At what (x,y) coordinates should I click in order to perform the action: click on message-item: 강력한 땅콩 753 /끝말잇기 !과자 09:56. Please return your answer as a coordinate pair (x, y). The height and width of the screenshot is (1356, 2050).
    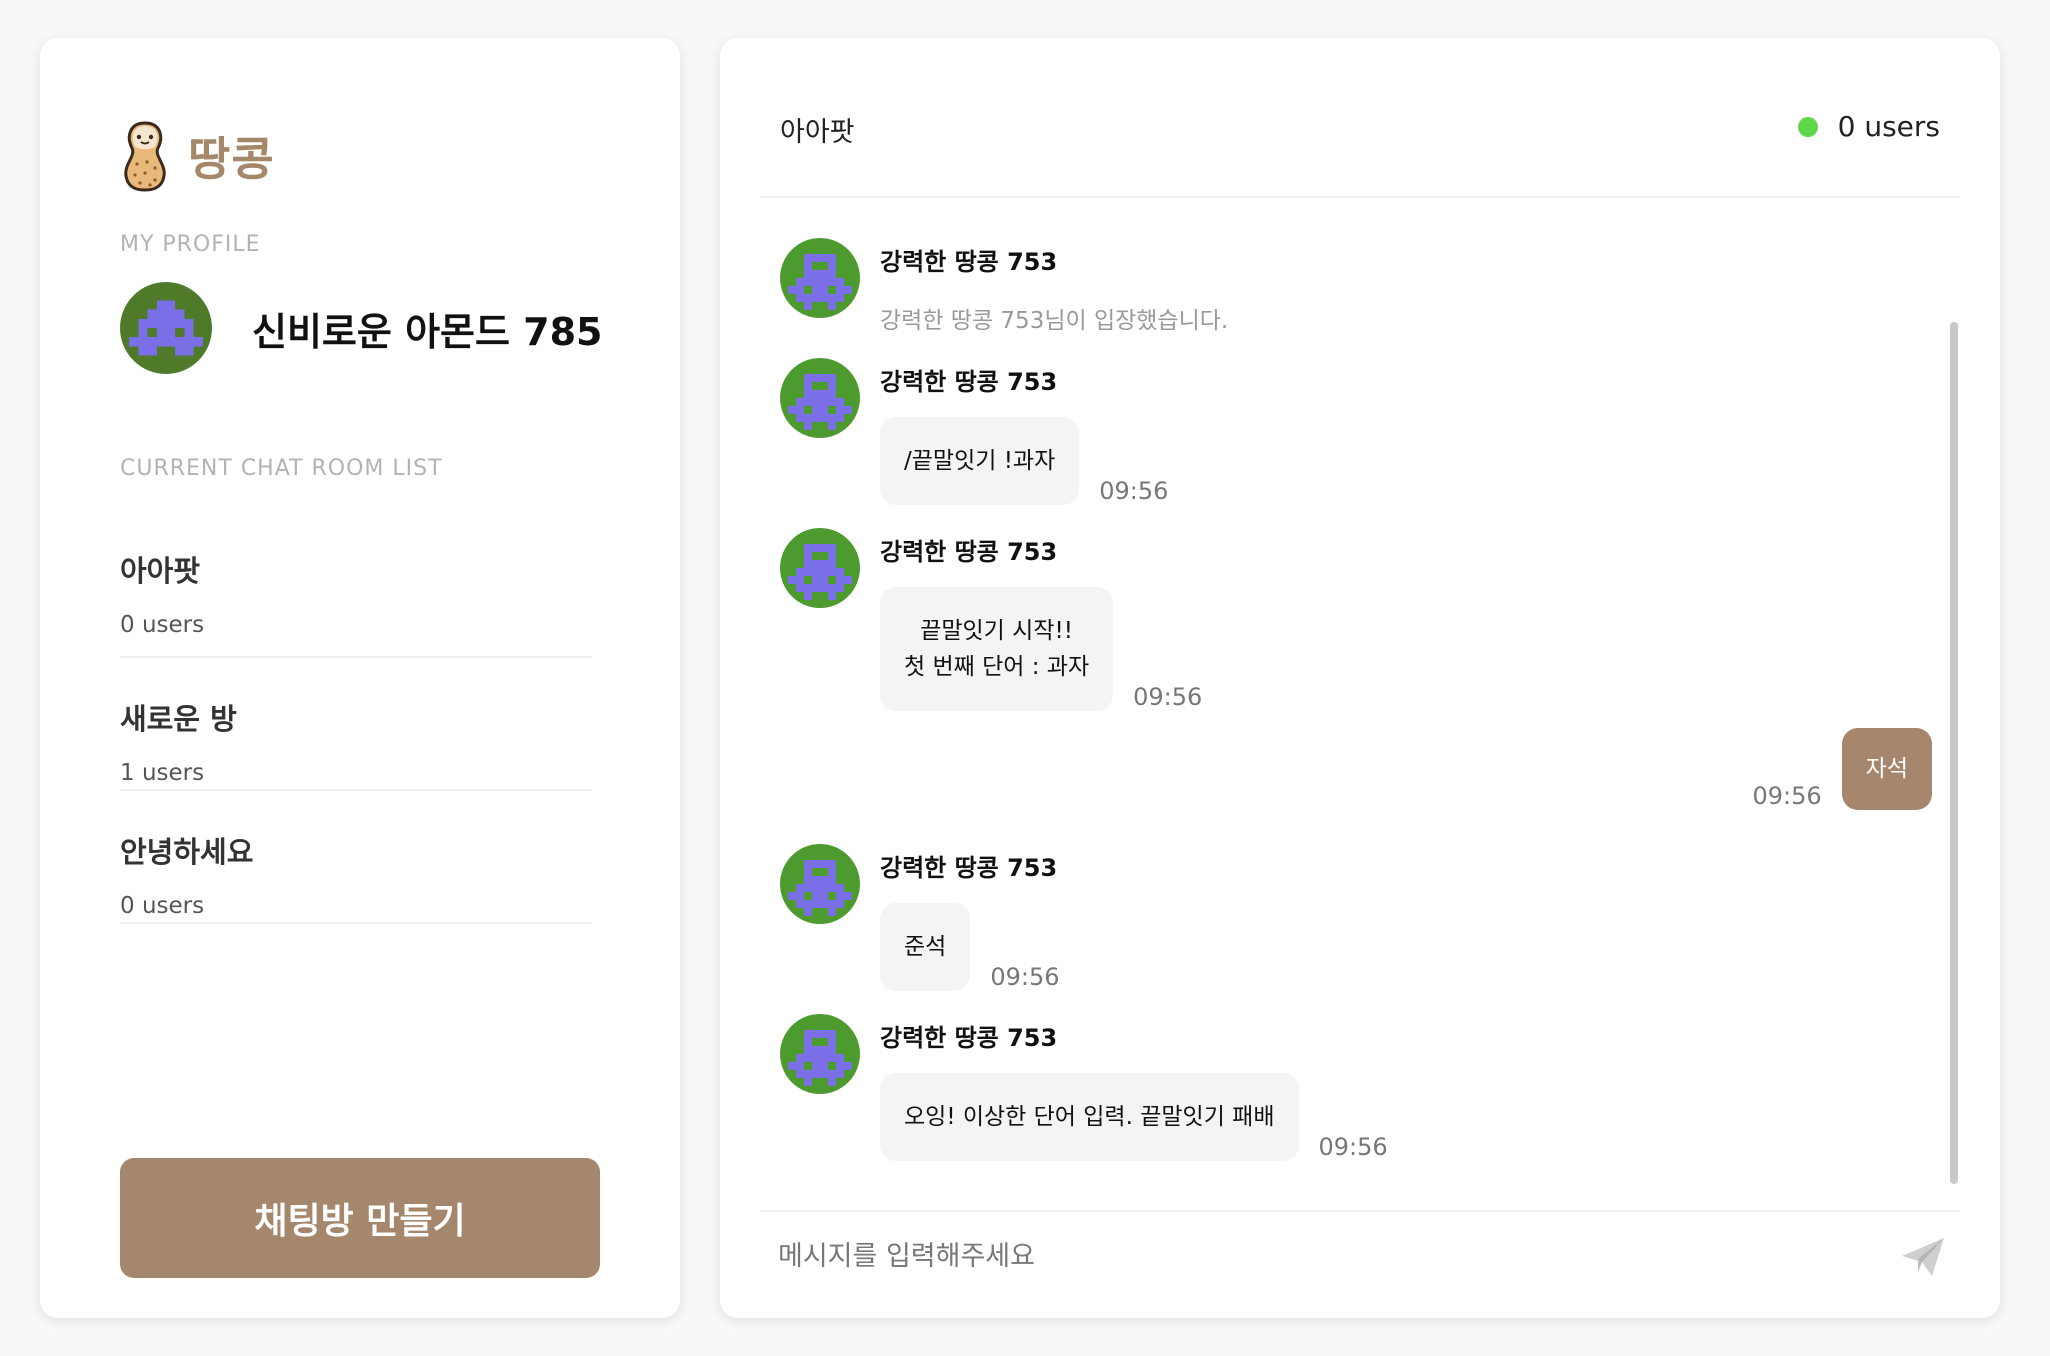
    Looking at the image, I should click on (974, 431).